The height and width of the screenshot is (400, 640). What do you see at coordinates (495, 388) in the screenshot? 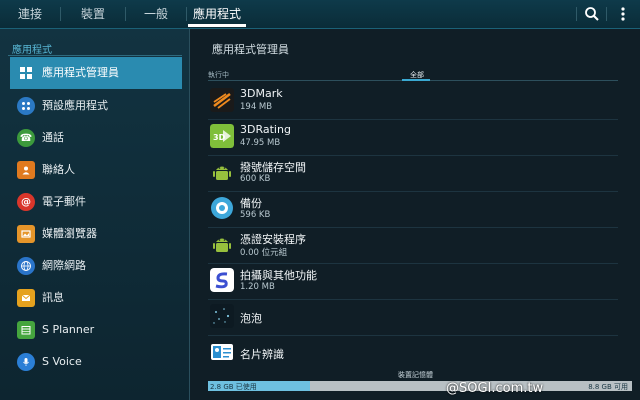
I see `watermark: @SOGI.com.tw` at bounding box center [495, 388].